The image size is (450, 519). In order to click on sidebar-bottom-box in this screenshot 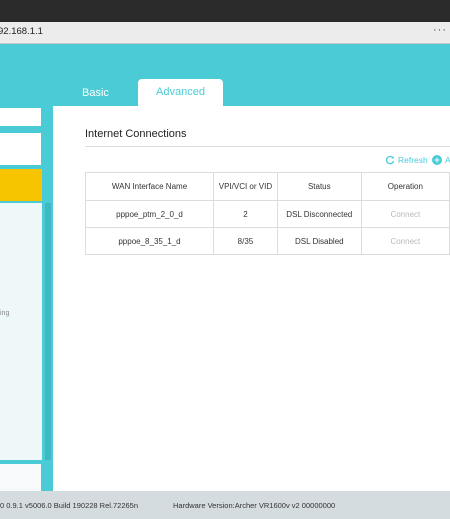, I will do `click(20, 477)`.